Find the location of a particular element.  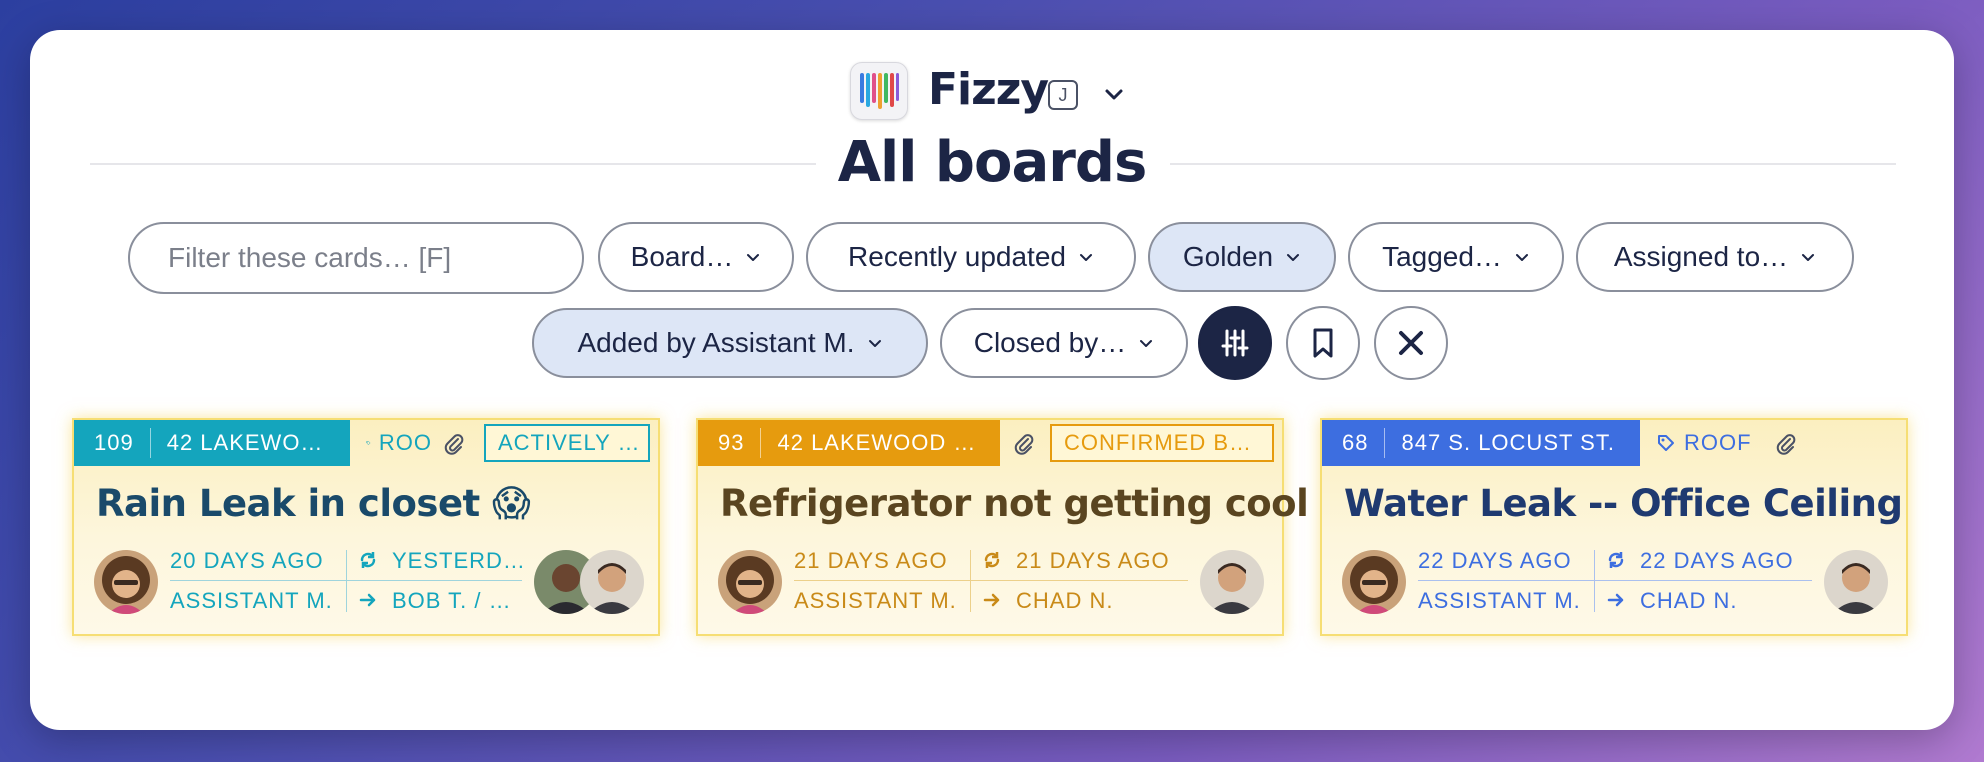

app-header: Fizzy J is located at coordinates (992, 87).